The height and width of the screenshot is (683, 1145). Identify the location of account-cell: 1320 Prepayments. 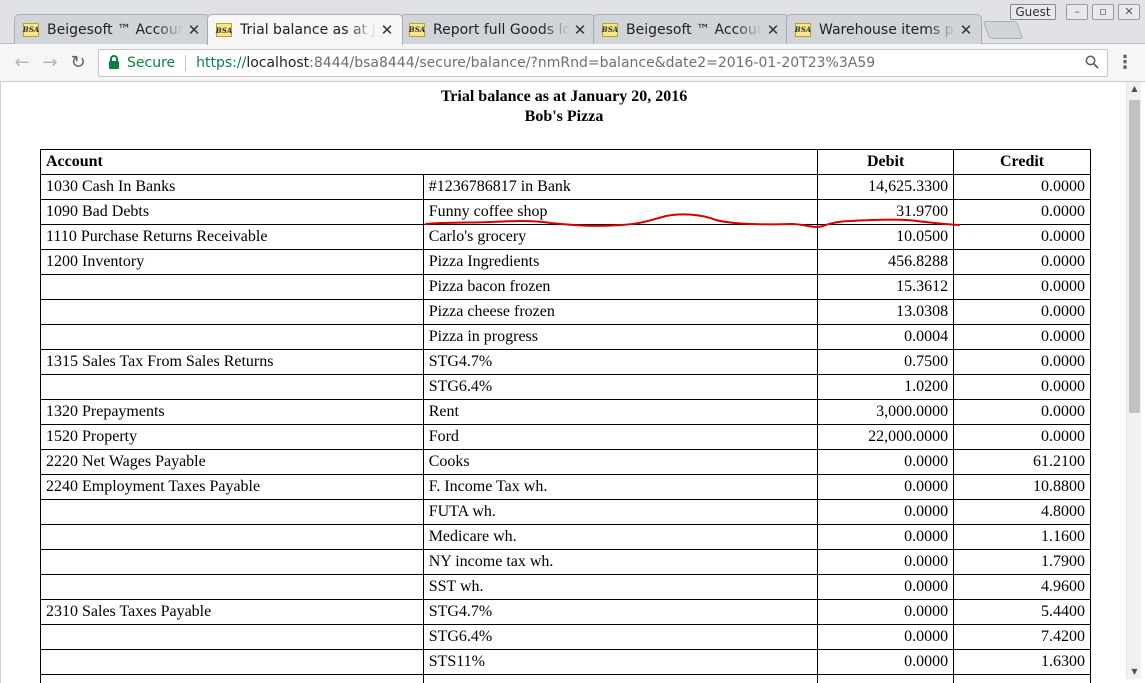
(232, 412).